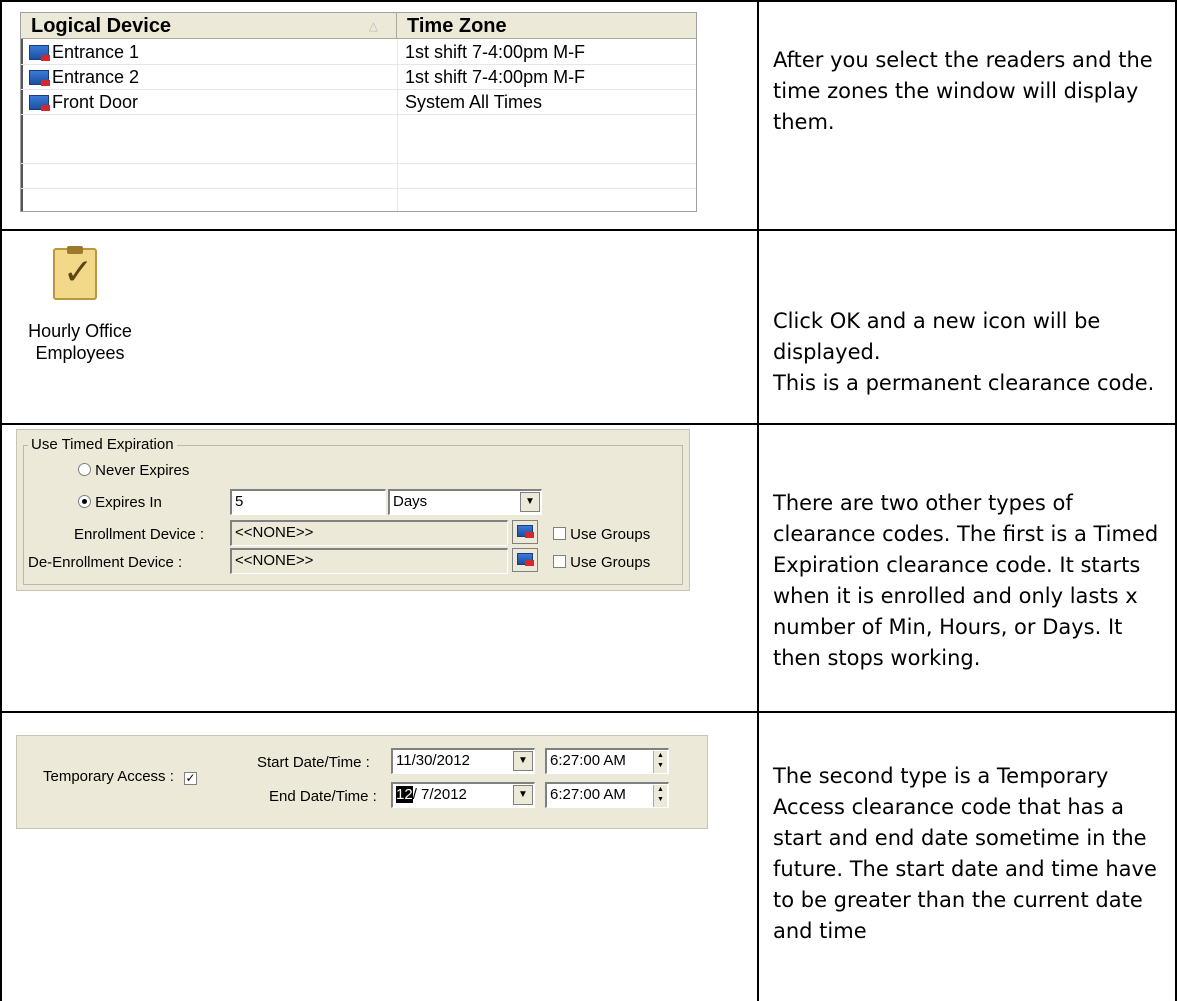  I want to click on list-item: Front Door System All Times, so click(358, 102).